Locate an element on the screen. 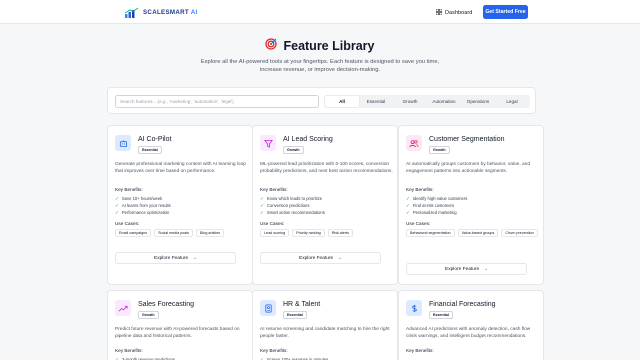 This screenshot has width=640, height=360. filter-tab-growth: Growth is located at coordinates (410, 101).